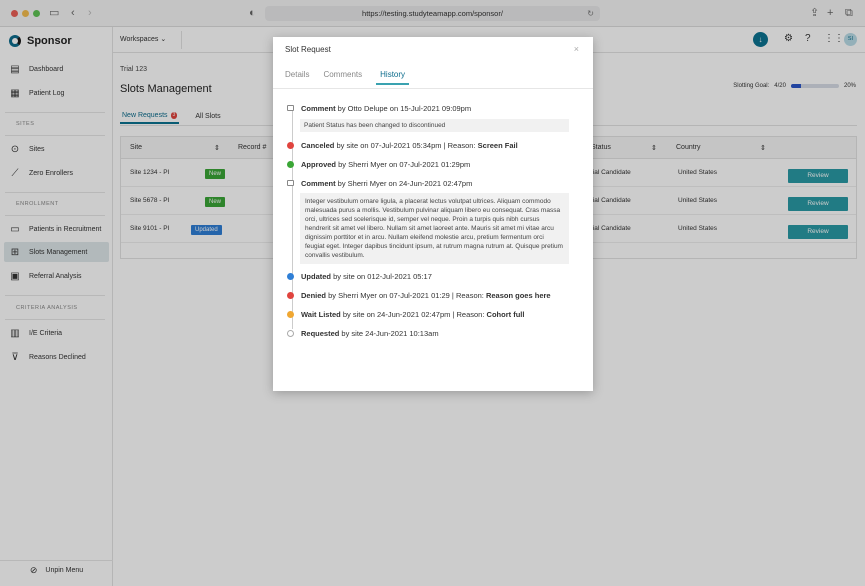 The image size is (865, 586). Describe the element at coordinates (576, 49) in the screenshot. I see `close-icon: ×` at that location.